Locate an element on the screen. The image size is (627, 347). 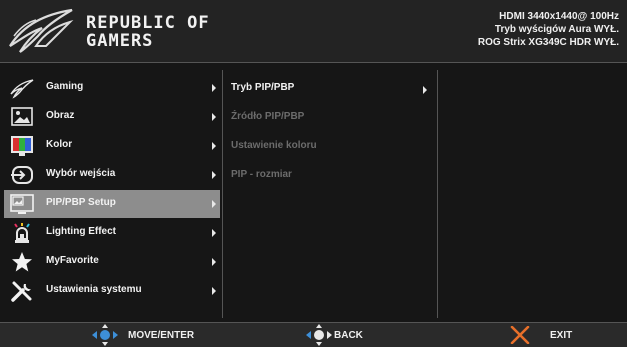
menu-item-pip-pbp-setup: PIP/PBP Setup is located at coordinates (112, 204).